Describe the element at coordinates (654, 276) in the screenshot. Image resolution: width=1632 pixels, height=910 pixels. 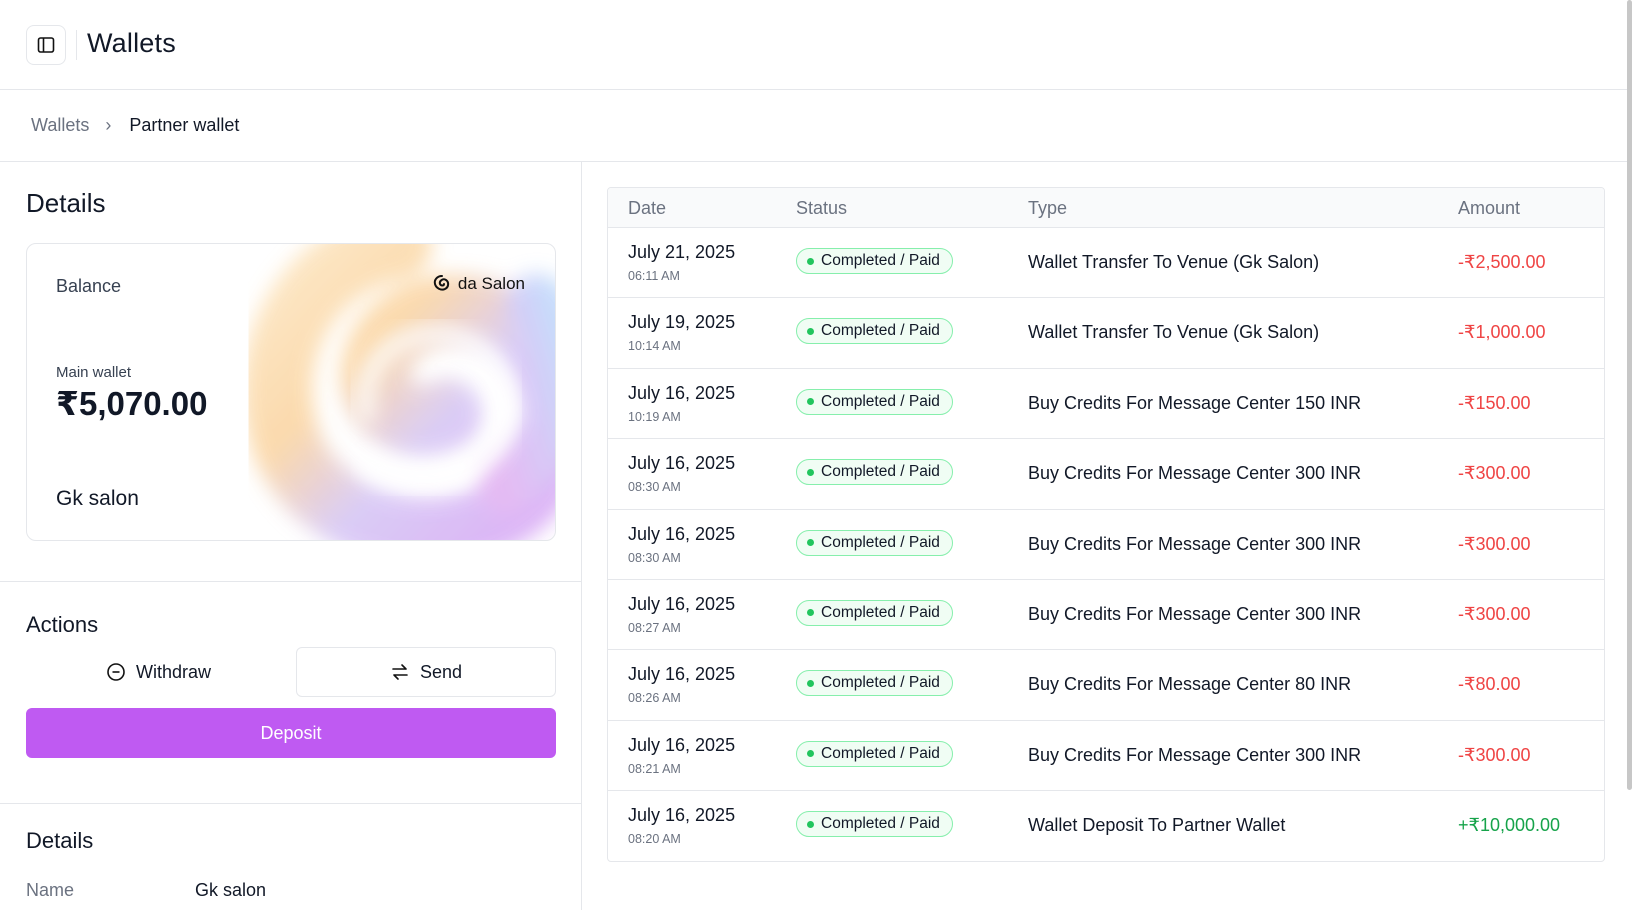
I see `row-time: 06:11 AM` at that location.